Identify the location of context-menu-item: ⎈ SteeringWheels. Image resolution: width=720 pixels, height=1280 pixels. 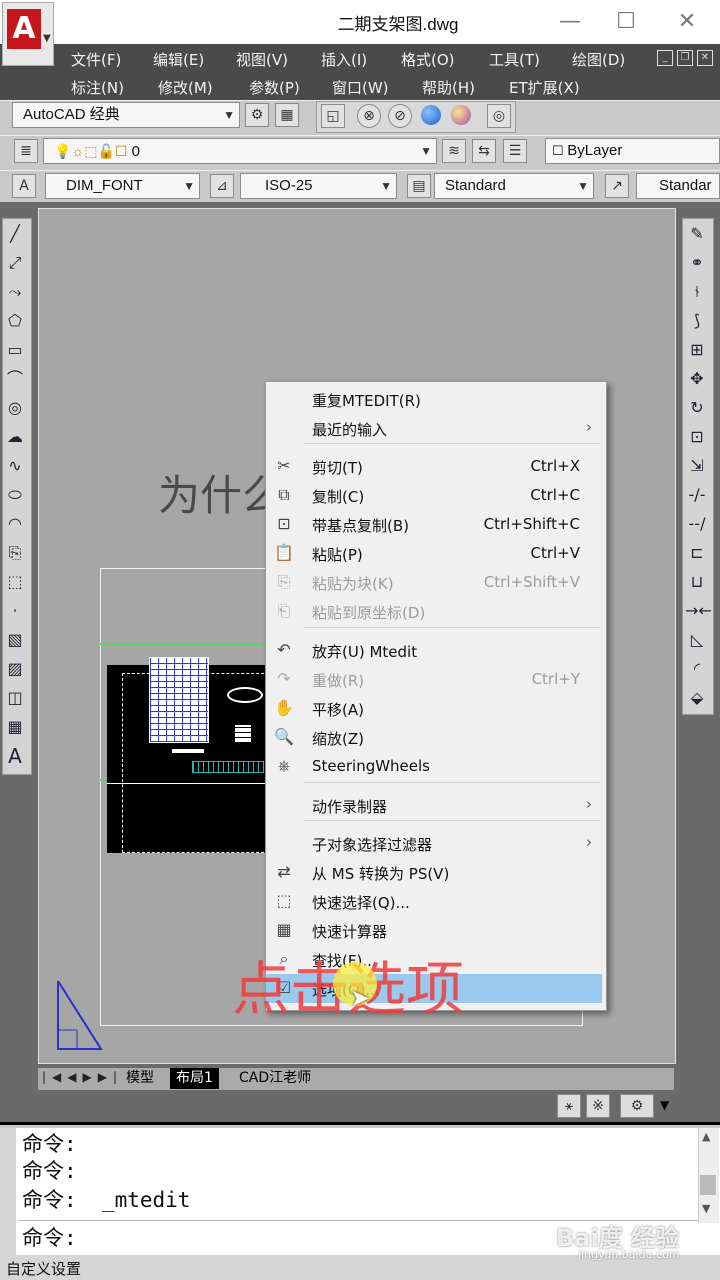
(436, 766).